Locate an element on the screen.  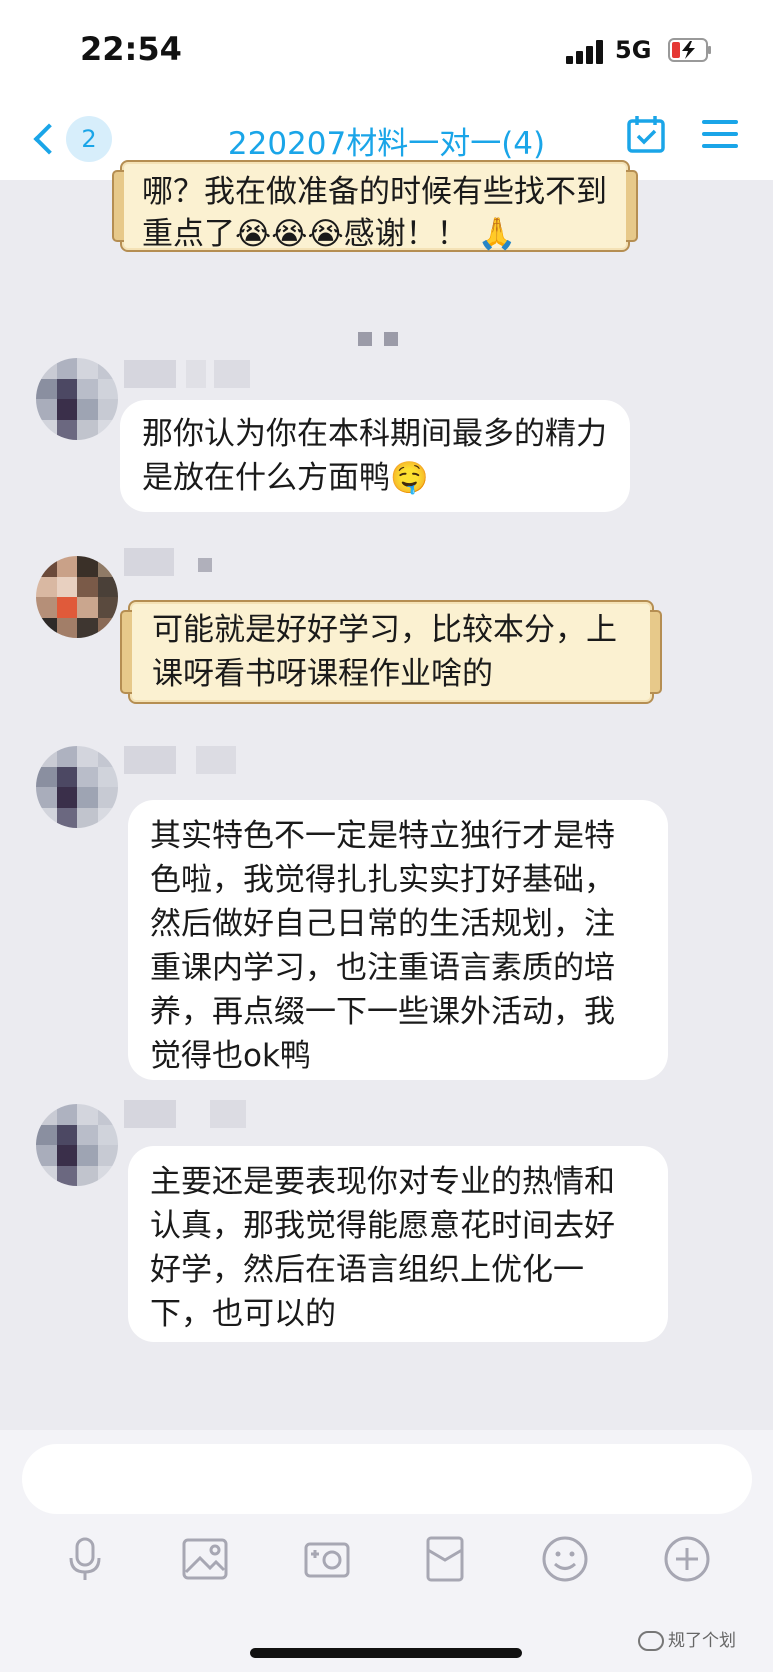
message-line: 哪？我在做准备的时候有些找不到 is located at coordinates (374, 192).